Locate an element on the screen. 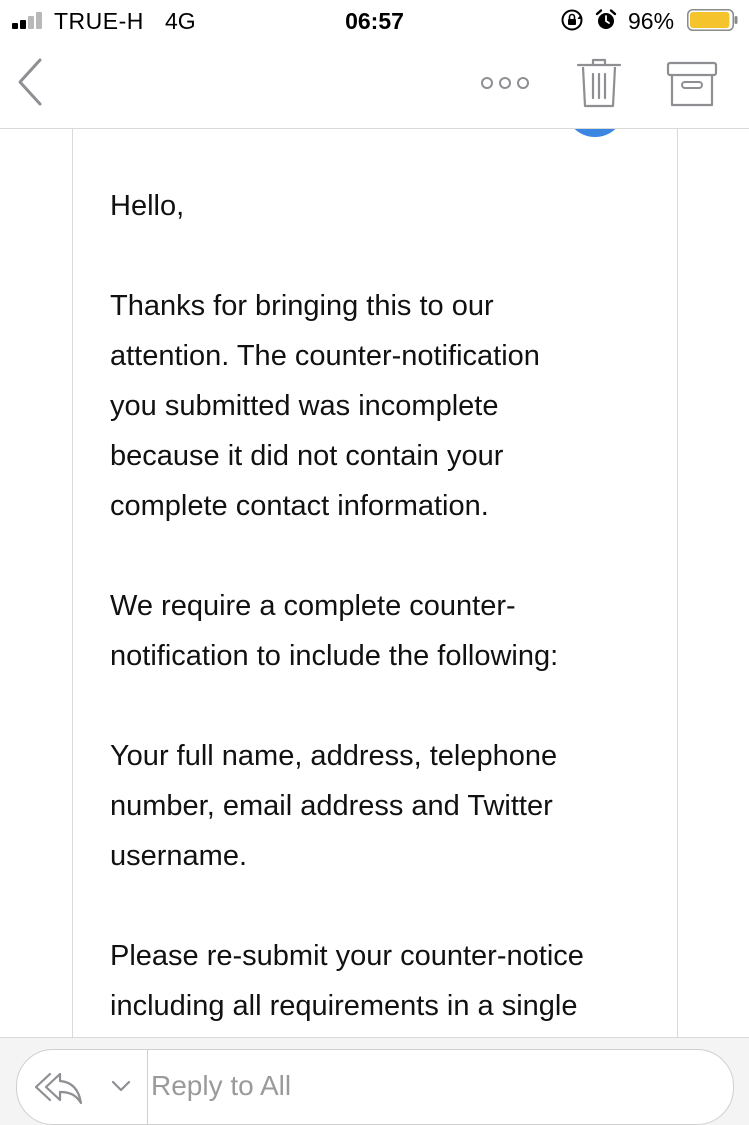 The height and width of the screenshot is (1125, 749). alarm-clock-icon is located at coordinates (606, 19).